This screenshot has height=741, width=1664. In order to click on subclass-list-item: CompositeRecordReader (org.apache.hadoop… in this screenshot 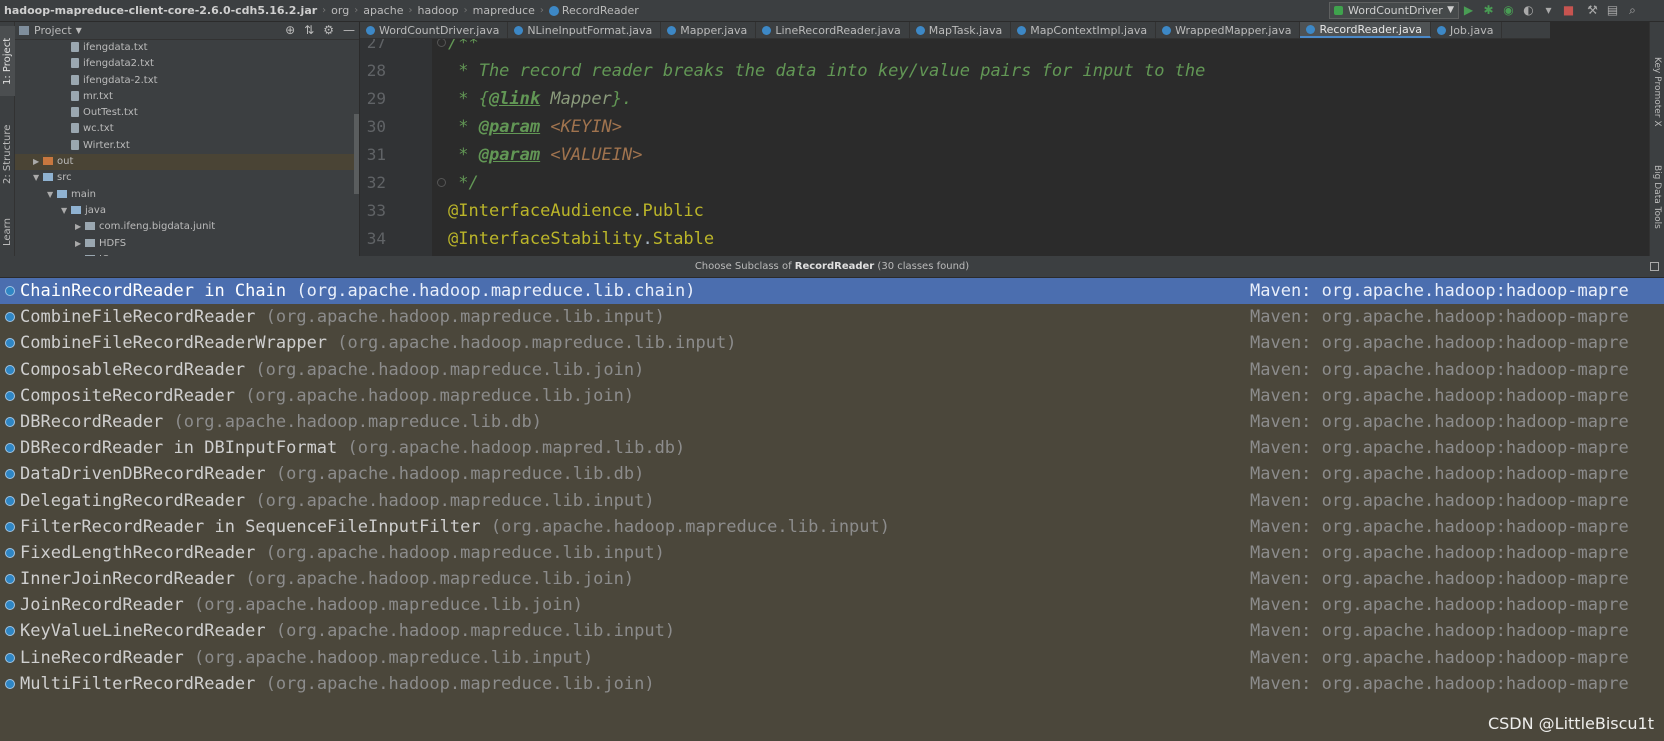, I will do `click(832, 396)`.